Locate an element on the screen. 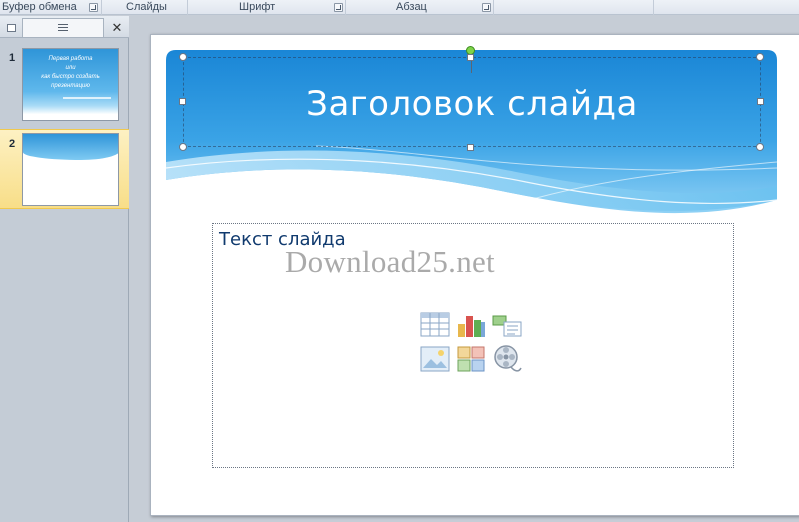 The height and width of the screenshot is (522, 799). ribbon-group-empty is located at coordinates (574, 7).